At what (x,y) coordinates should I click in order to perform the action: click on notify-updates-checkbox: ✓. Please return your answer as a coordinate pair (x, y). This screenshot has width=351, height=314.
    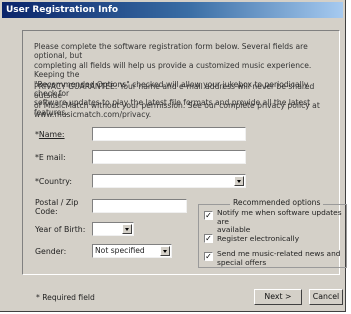
    Looking at the image, I should click on (208, 215).